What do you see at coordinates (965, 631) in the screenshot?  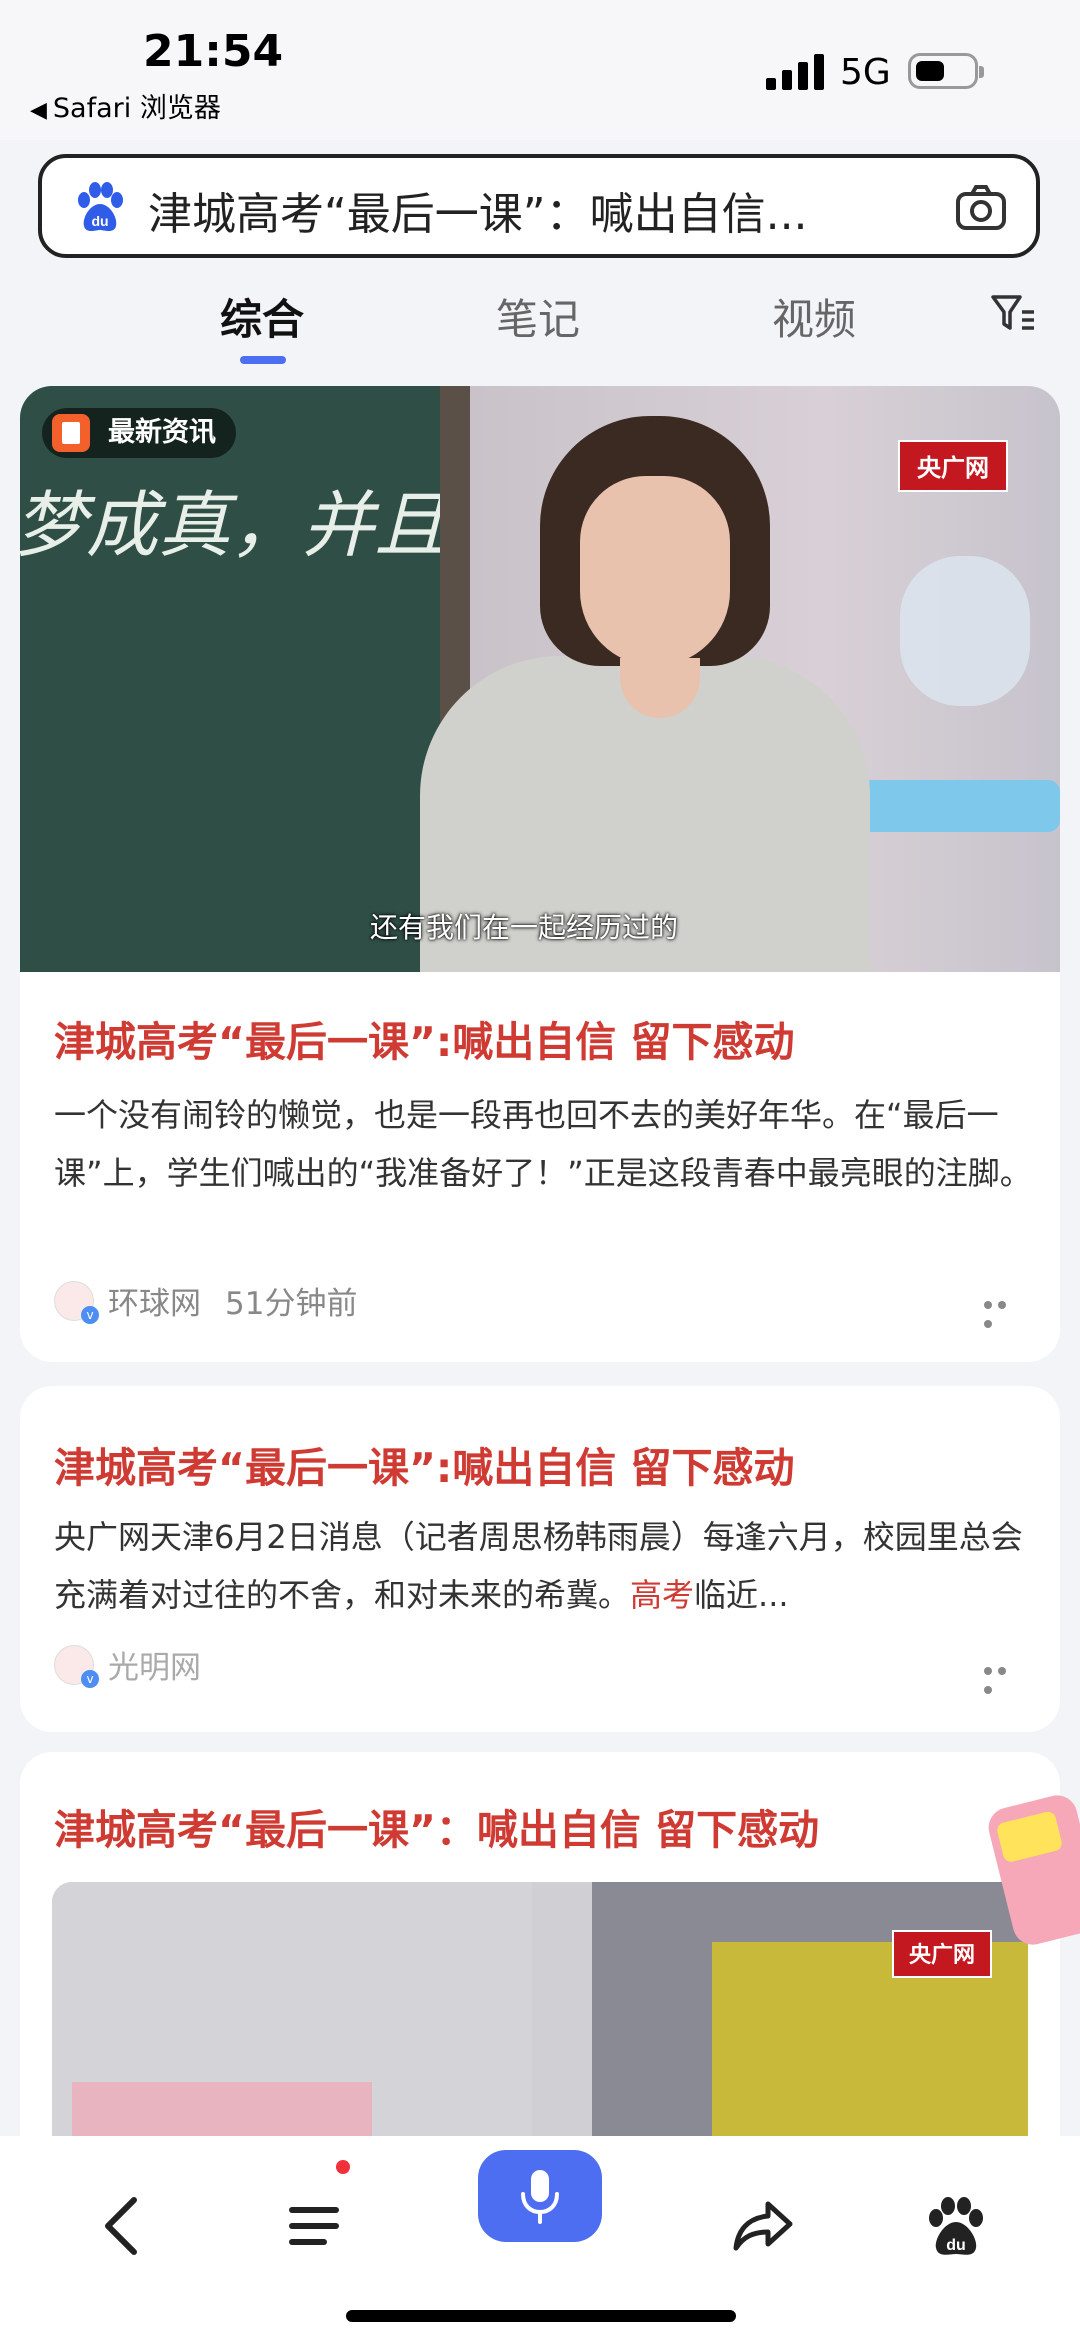 I see `cartoon-figure` at bounding box center [965, 631].